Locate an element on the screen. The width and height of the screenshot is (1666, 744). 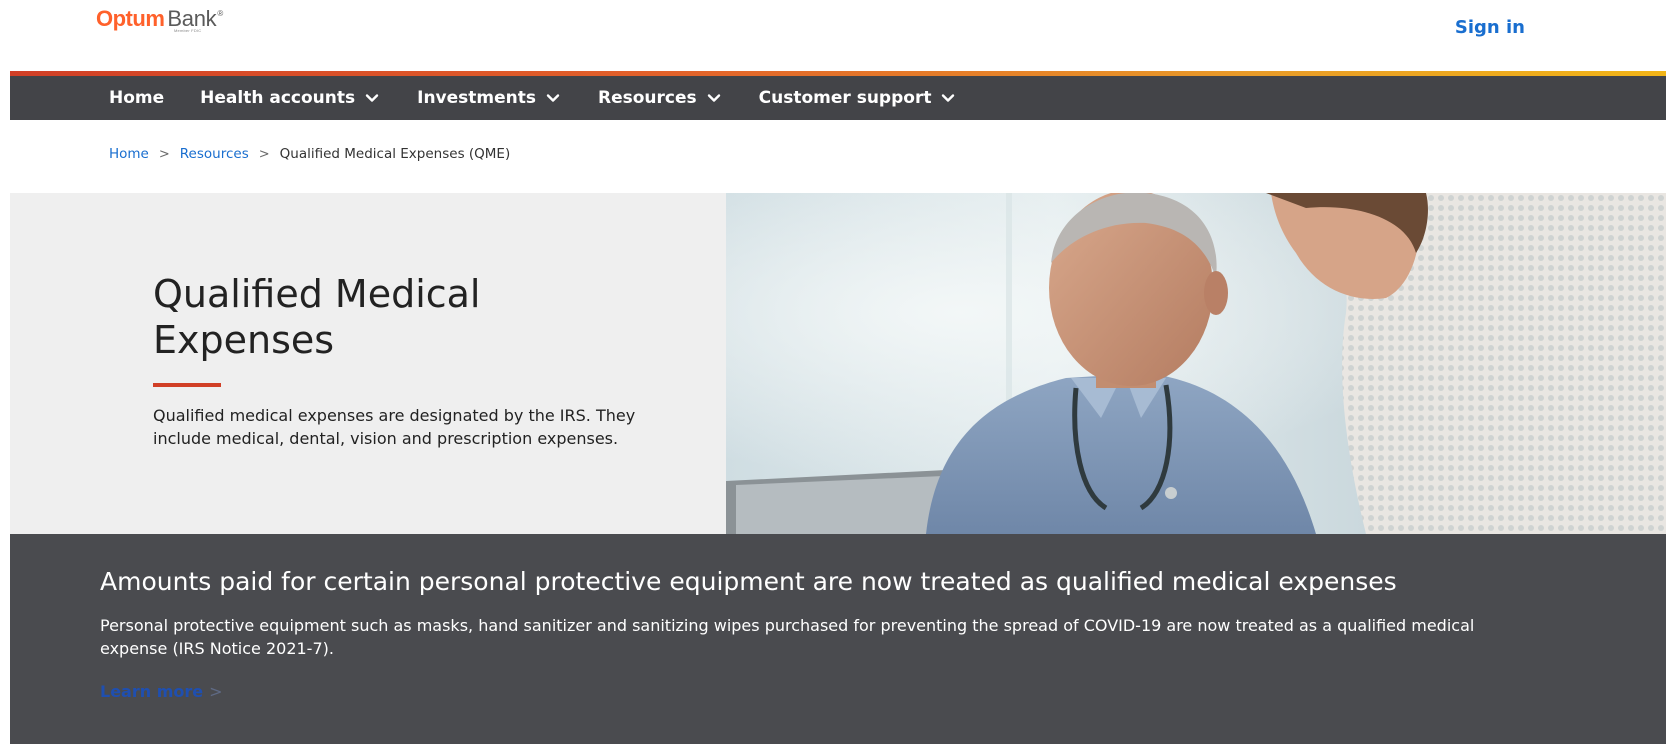
nav-item-resources: Resources is located at coordinates (660, 98).